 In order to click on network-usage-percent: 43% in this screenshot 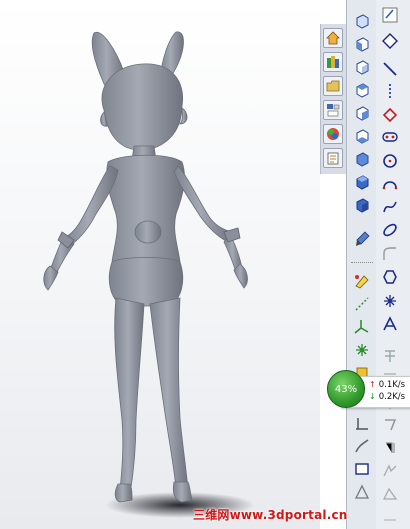, I will do `click(346, 389)`.